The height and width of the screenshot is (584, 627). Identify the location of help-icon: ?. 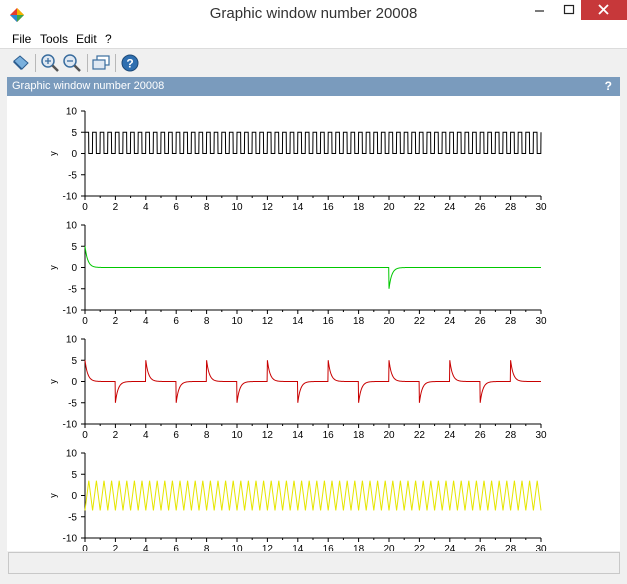
(130, 63).